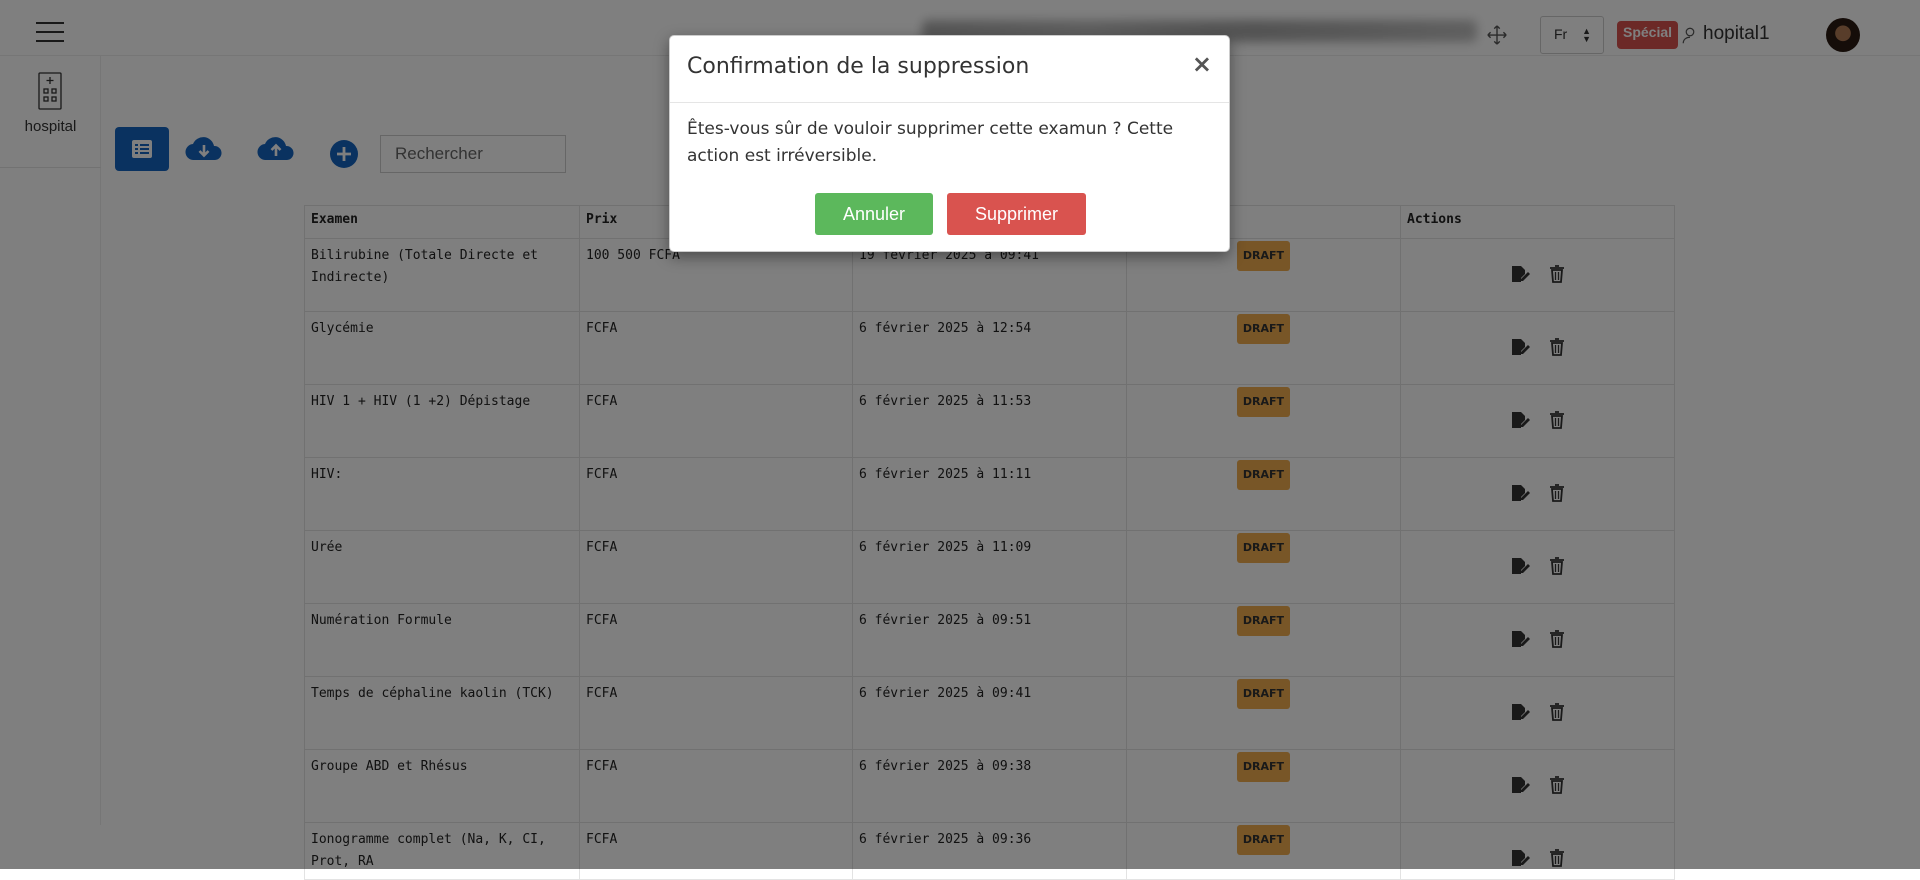  I want to click on modal-footer: Annuler Supprimer, so click(950, 214).